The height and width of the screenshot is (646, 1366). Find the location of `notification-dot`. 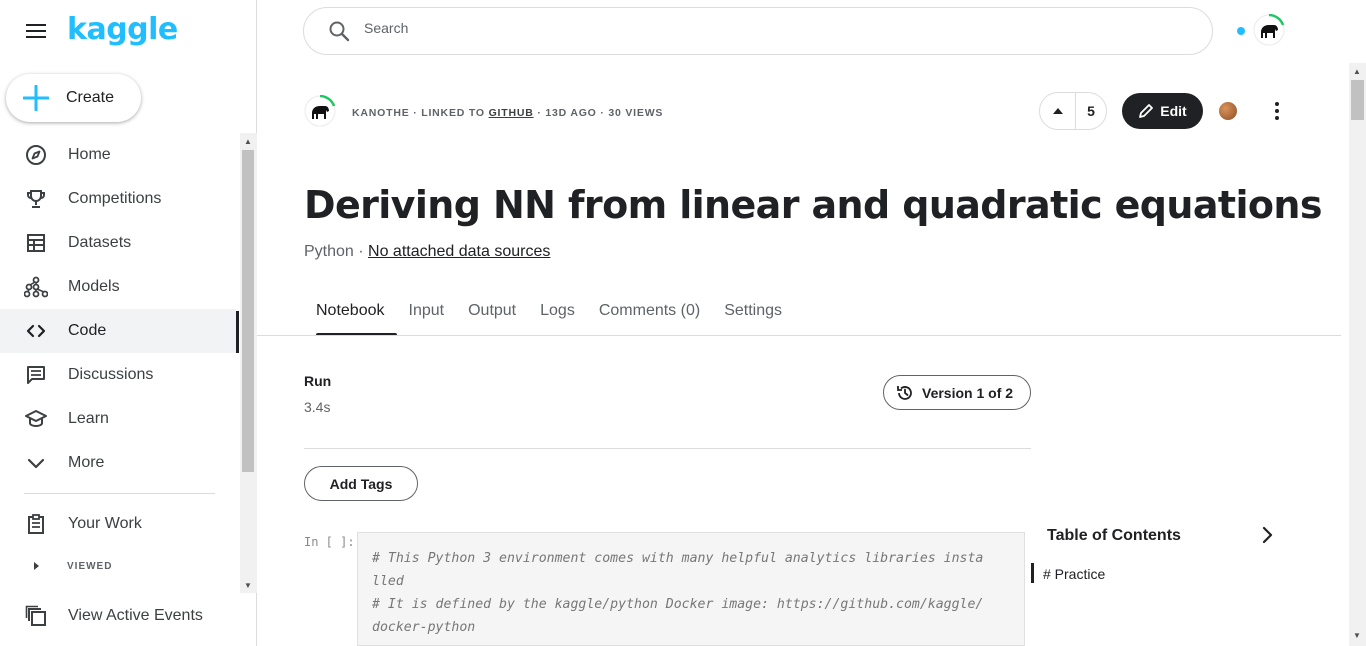

notification-dot is located at coordinates (1241, 31).